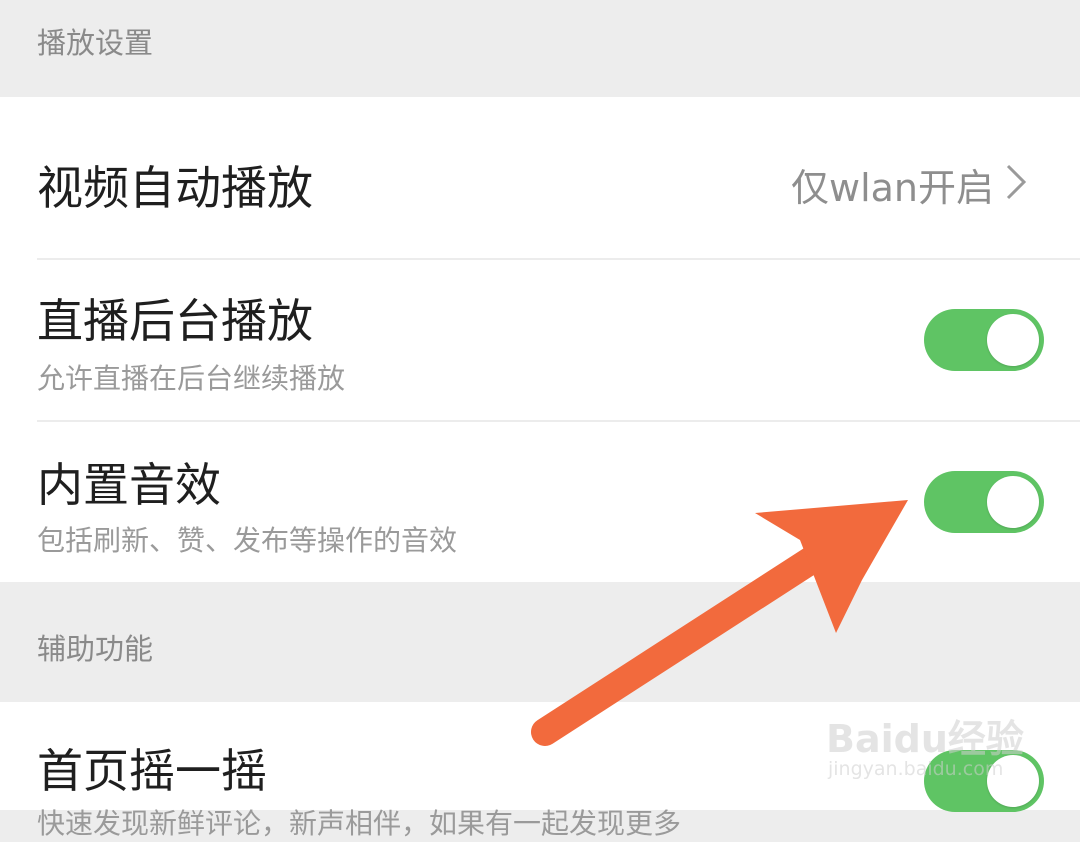 The image size is (1080, 842). What do you see at coordinates (984, 340) in the screenshot?
I see `live-background-toggle` at bounding box center [984, 340].